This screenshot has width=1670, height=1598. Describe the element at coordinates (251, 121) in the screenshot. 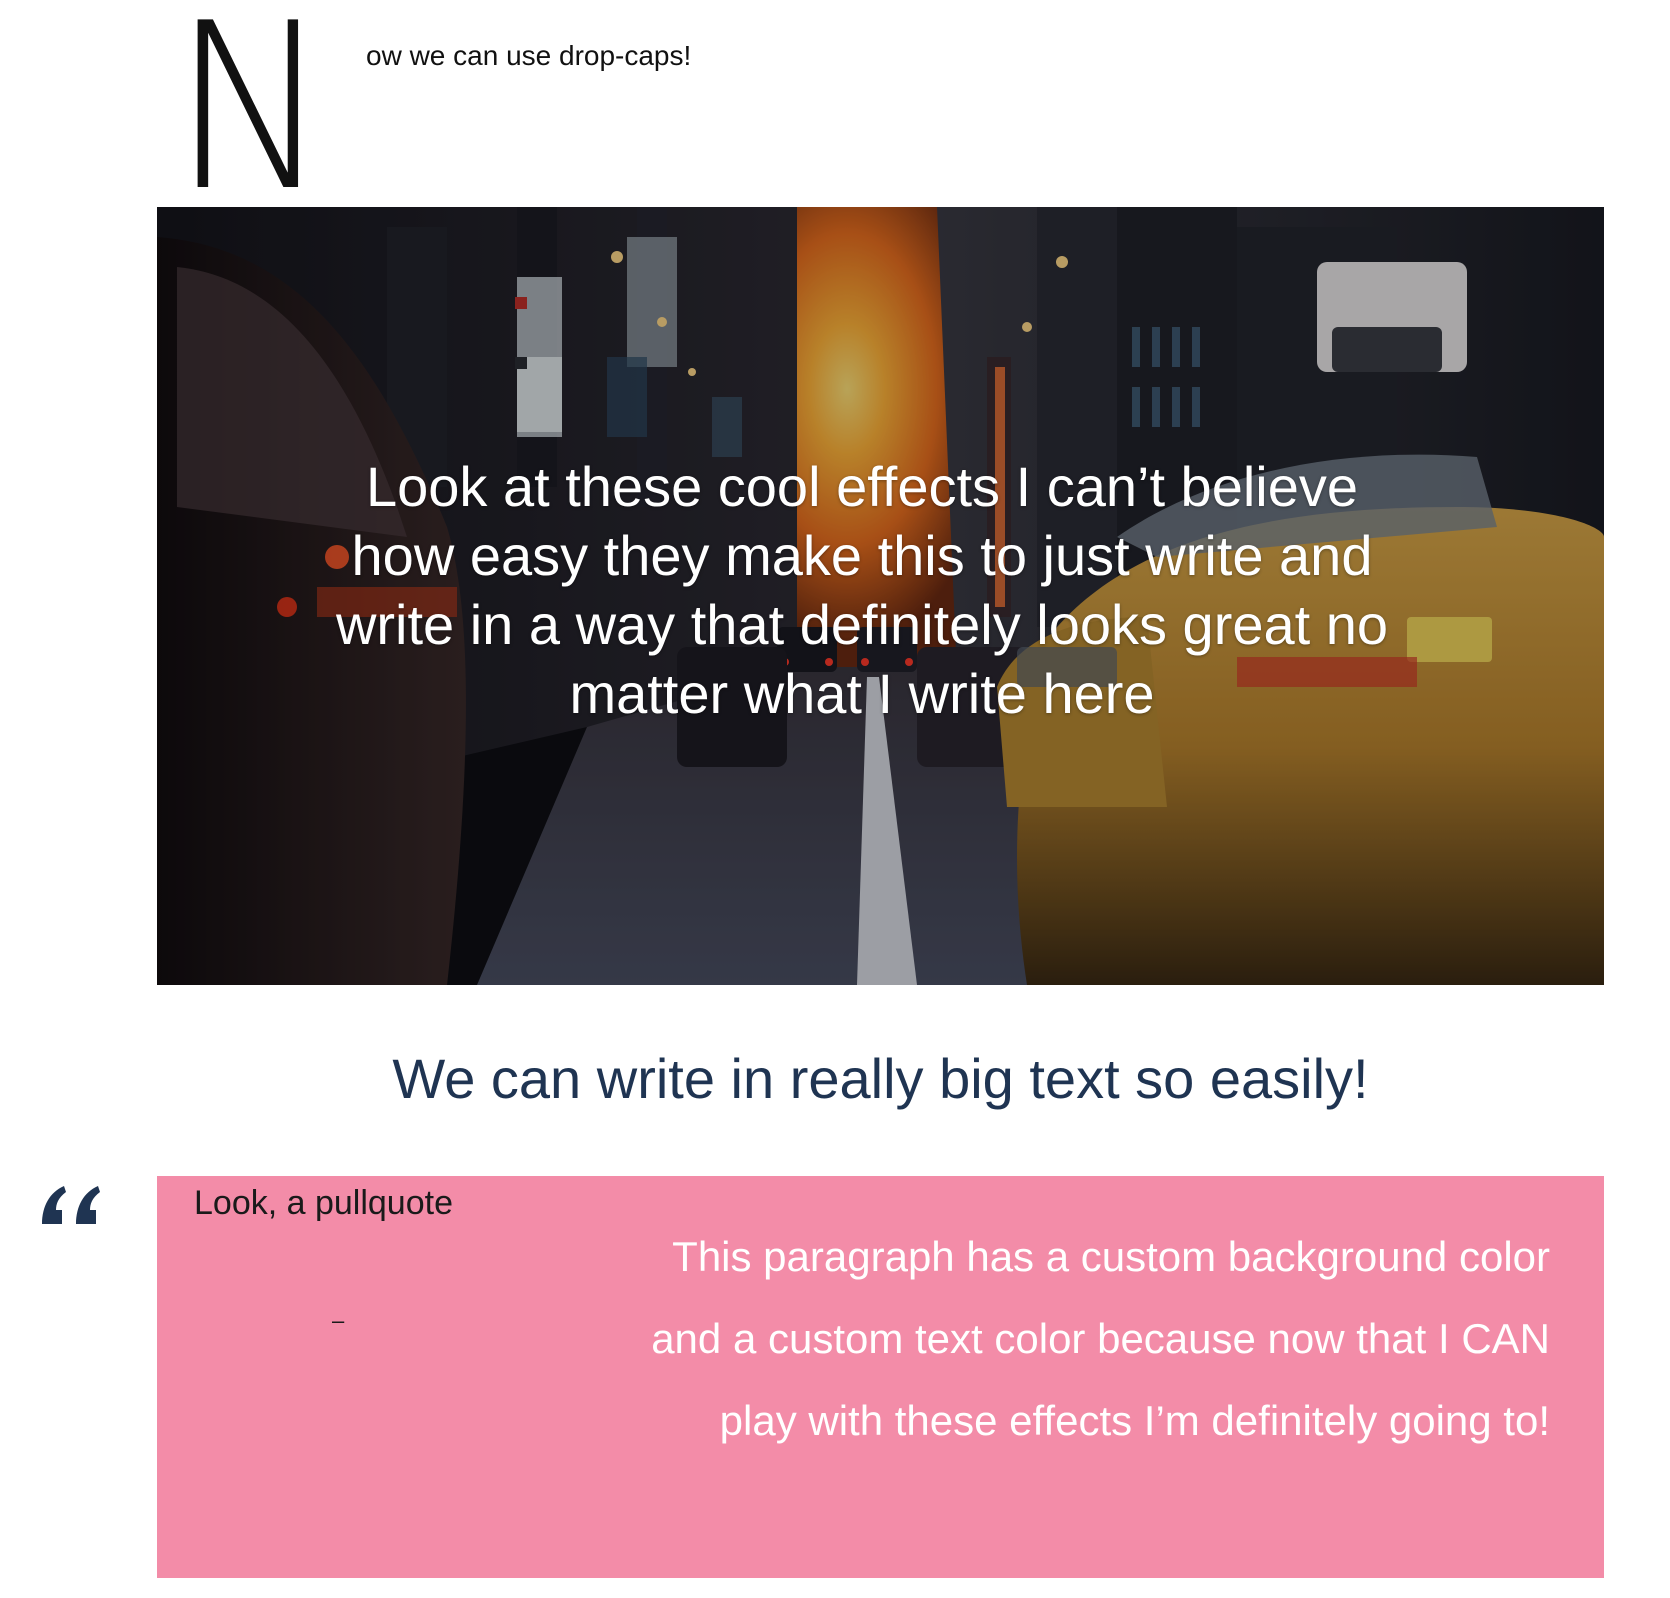

I see `dropcap-letter: N` at that location.